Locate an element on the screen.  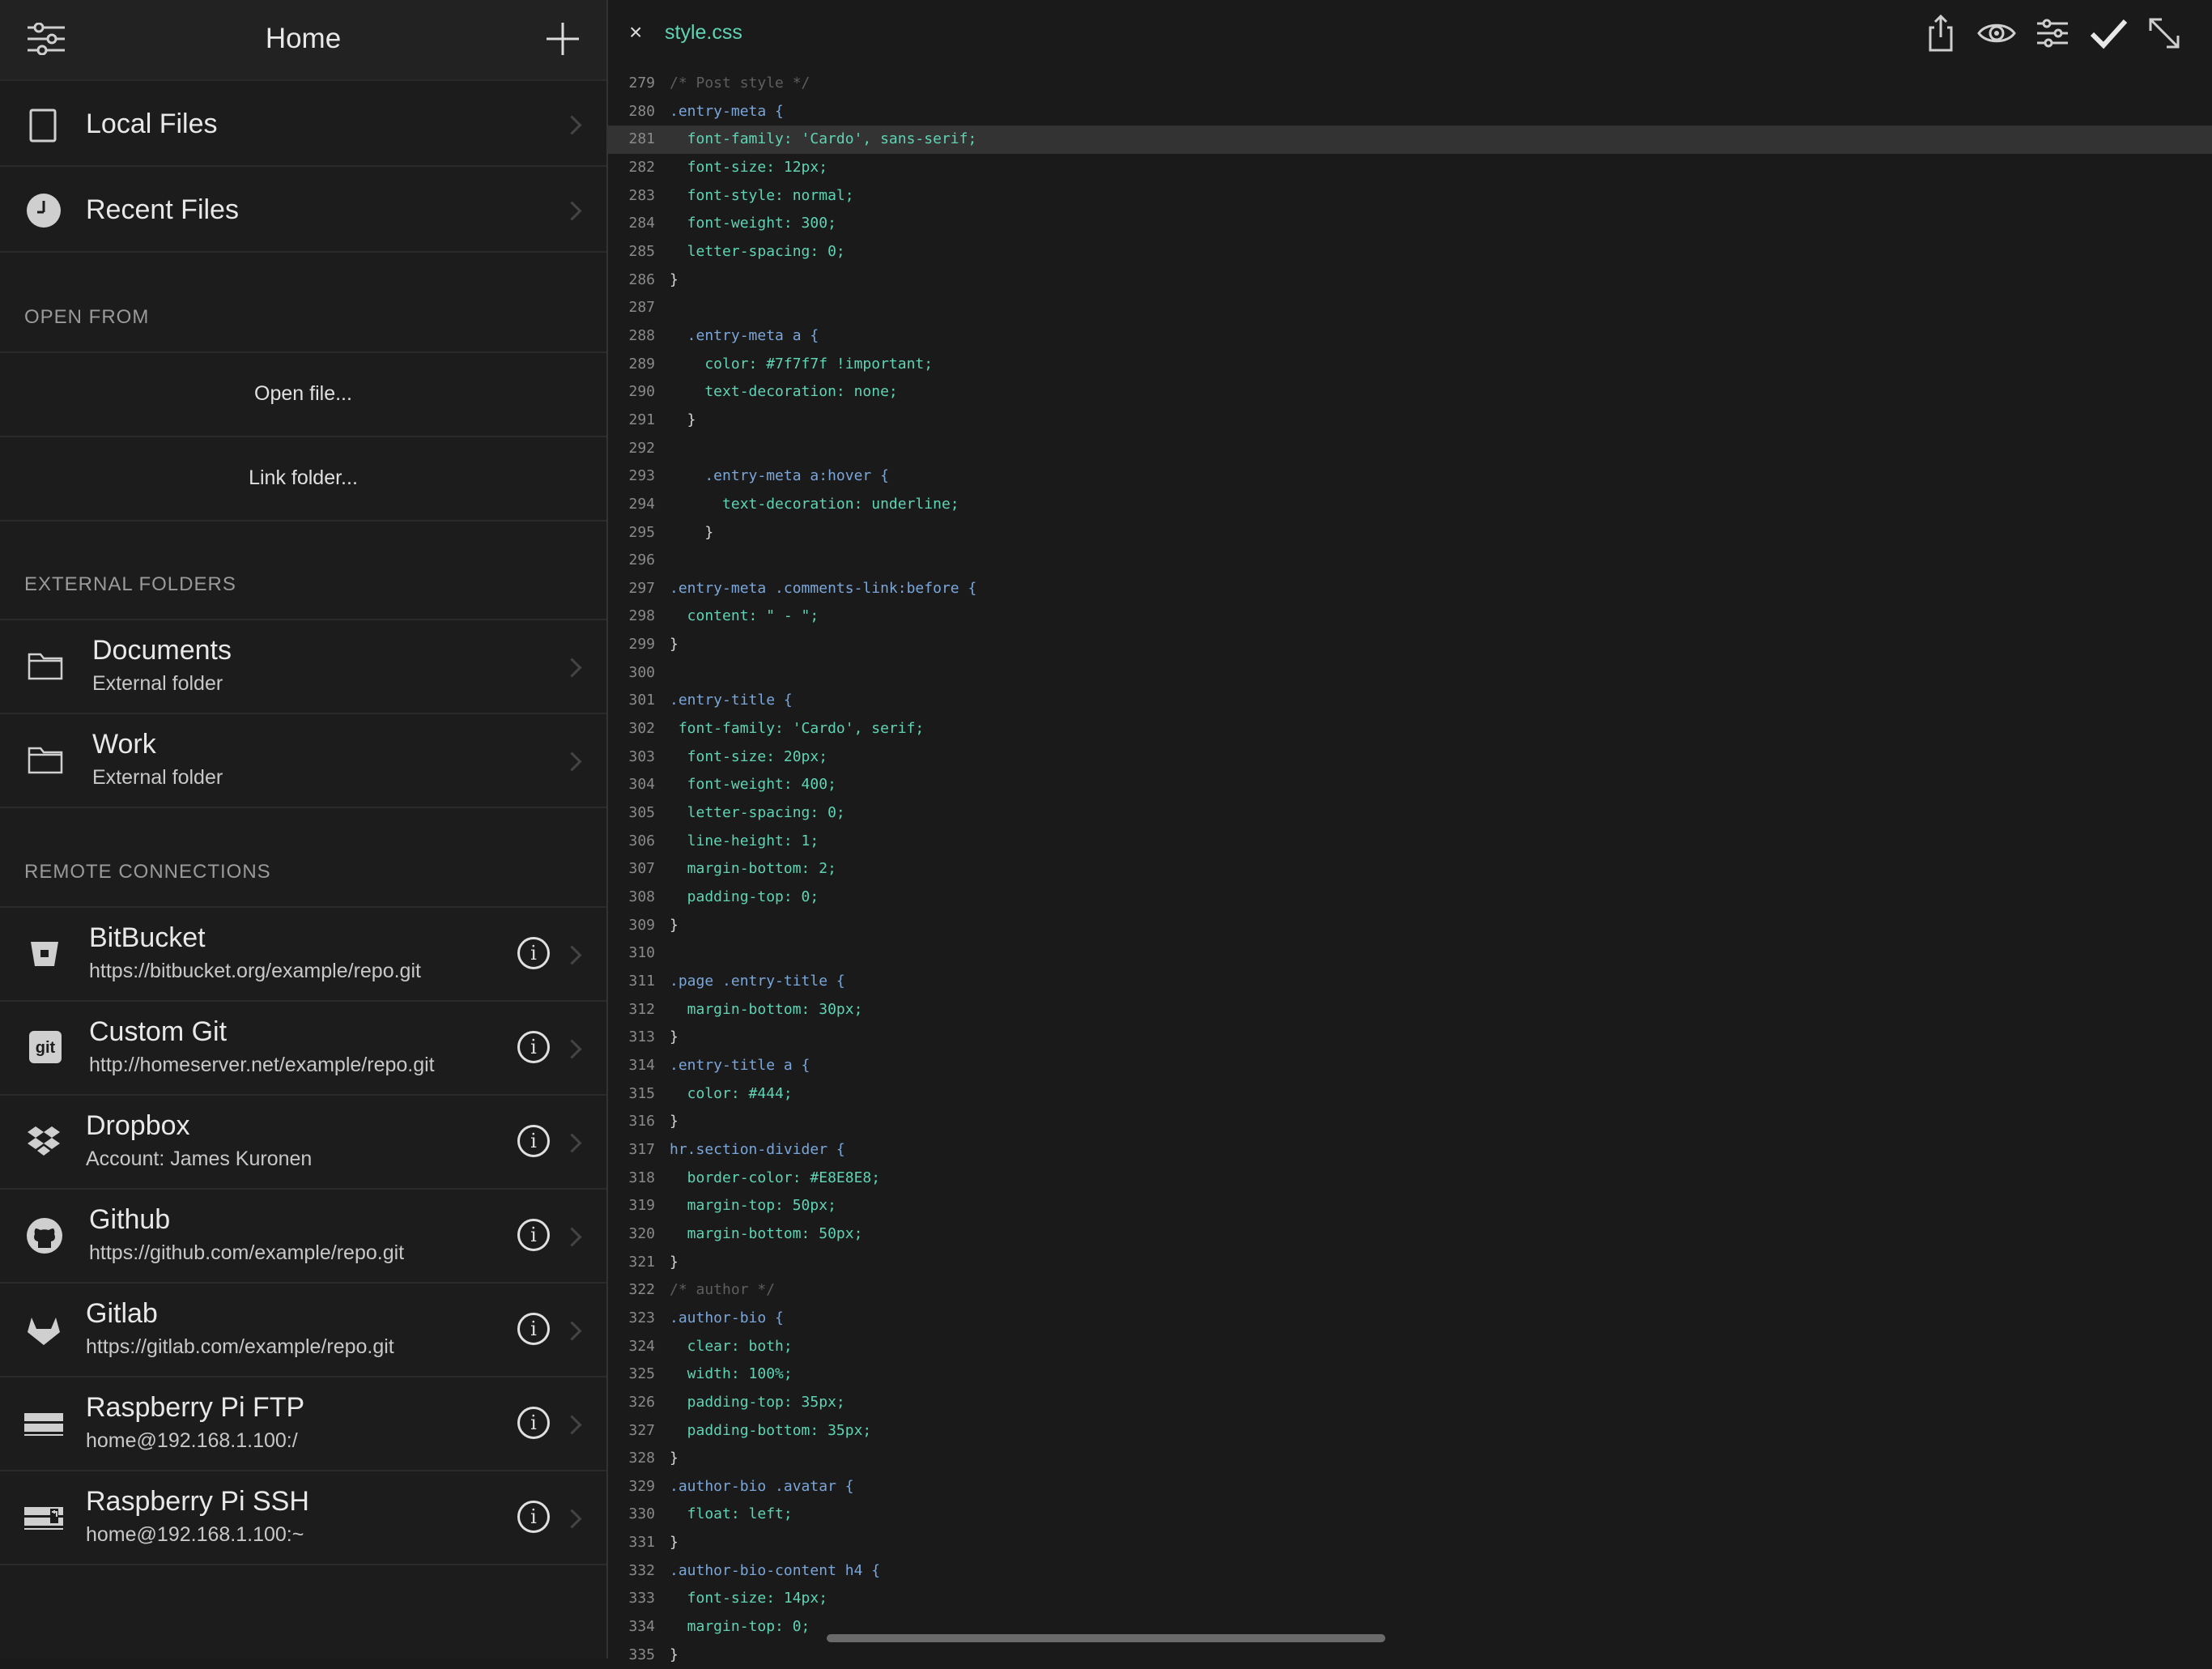
code-line: 303 font-size: 20px; is located at coordinates (1410, 757).